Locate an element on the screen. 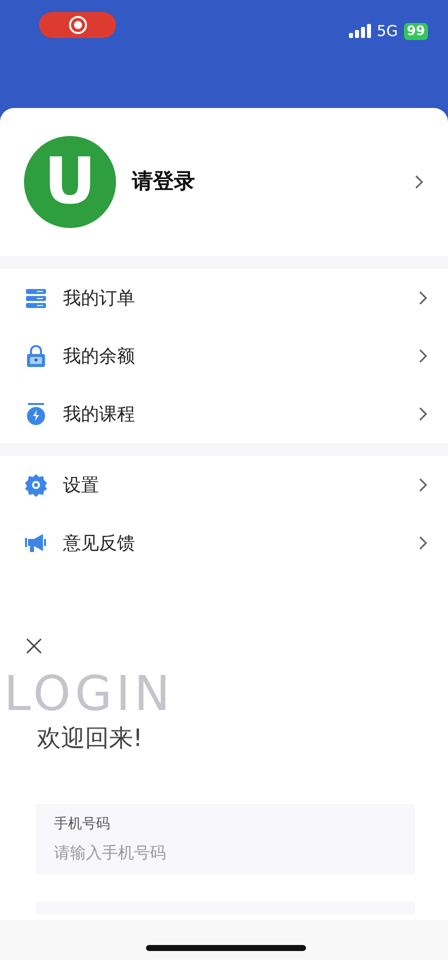  welcome-heading: 欢迎回来! is located at coordinates (90, 738).